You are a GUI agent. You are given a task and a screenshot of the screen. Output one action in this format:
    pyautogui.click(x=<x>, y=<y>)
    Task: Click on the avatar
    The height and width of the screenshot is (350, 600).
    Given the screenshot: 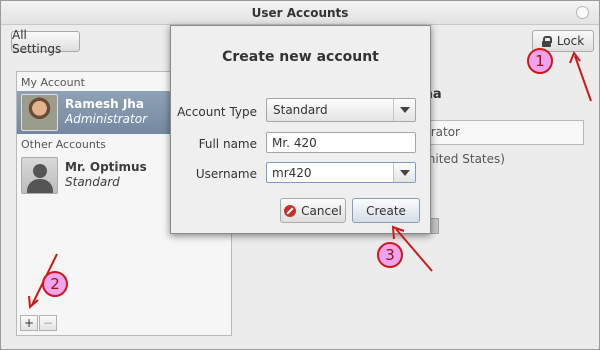 What is the action you would take?
    pyautogui.click(x=39, y=112)
    